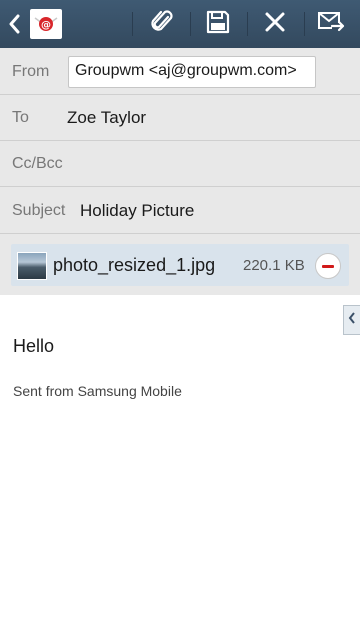 The image size is (360, 640). I want to click on remove-circle-icon, so click(328, 266).